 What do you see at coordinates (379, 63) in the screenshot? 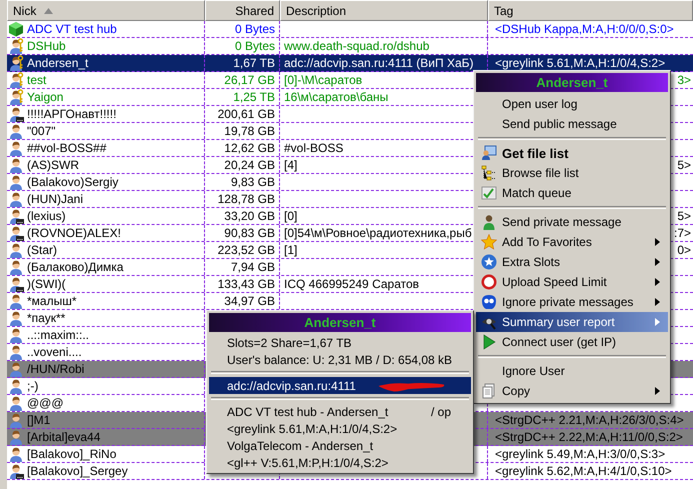
I see `table-cell: adc://adcvip.san.ru:4111 (ВиП ХаБ)` at bounding box center [379, 63].